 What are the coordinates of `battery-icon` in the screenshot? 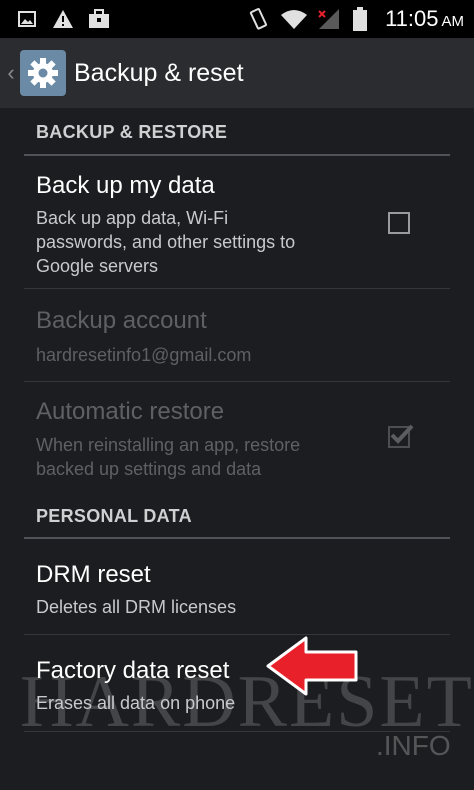 It's located at (360, 19).